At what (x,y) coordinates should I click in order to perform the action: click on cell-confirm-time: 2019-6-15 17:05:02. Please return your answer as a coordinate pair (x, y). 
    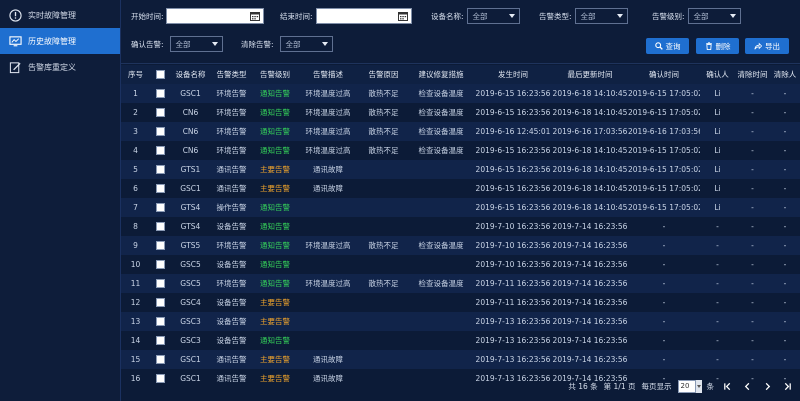
    Looking at the image, I should click on (664, 188).